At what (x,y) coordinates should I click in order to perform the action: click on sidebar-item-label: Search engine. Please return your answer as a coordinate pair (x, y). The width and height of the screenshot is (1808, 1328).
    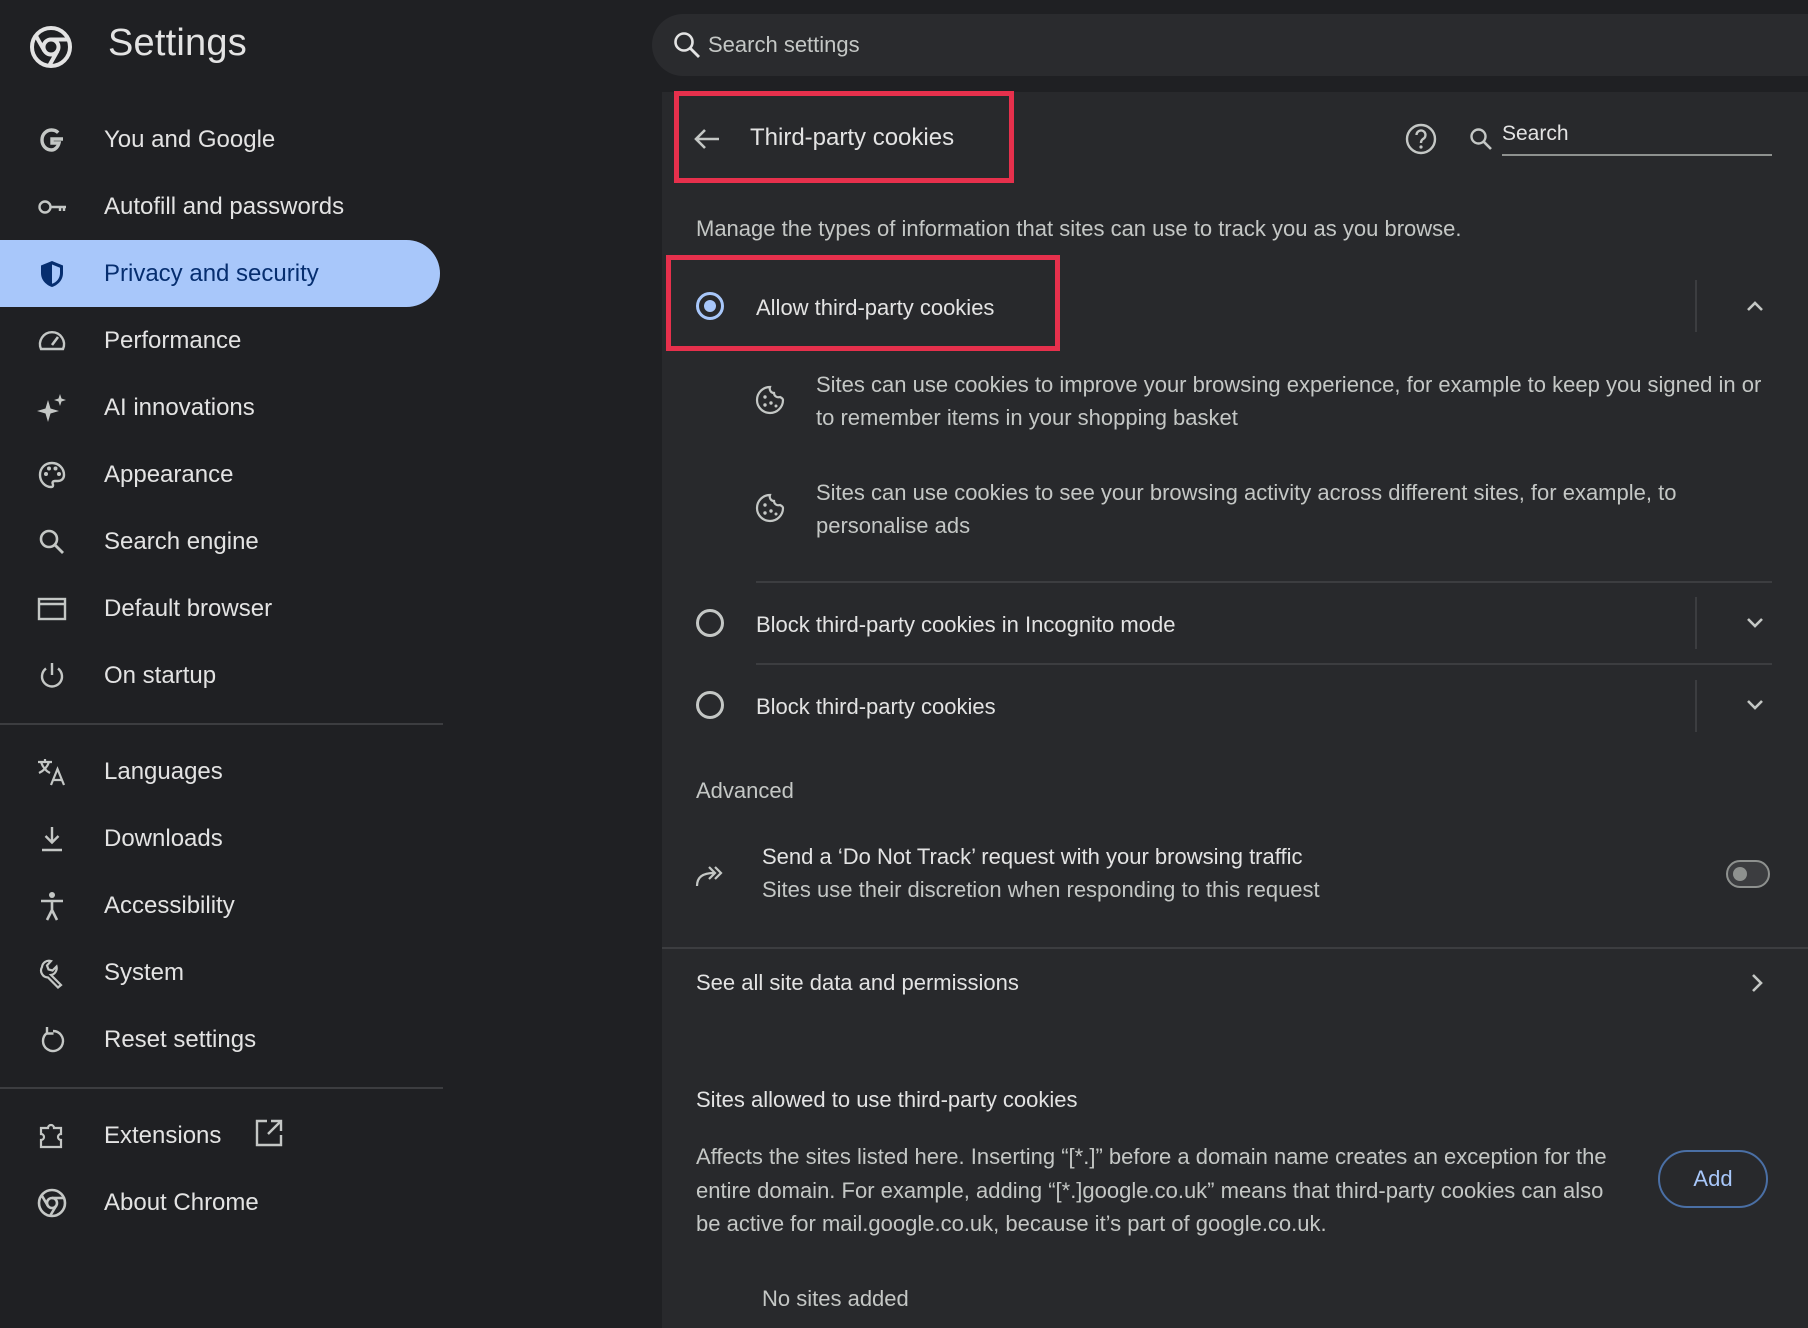
    Looking at the image, I should click on (181, 541).